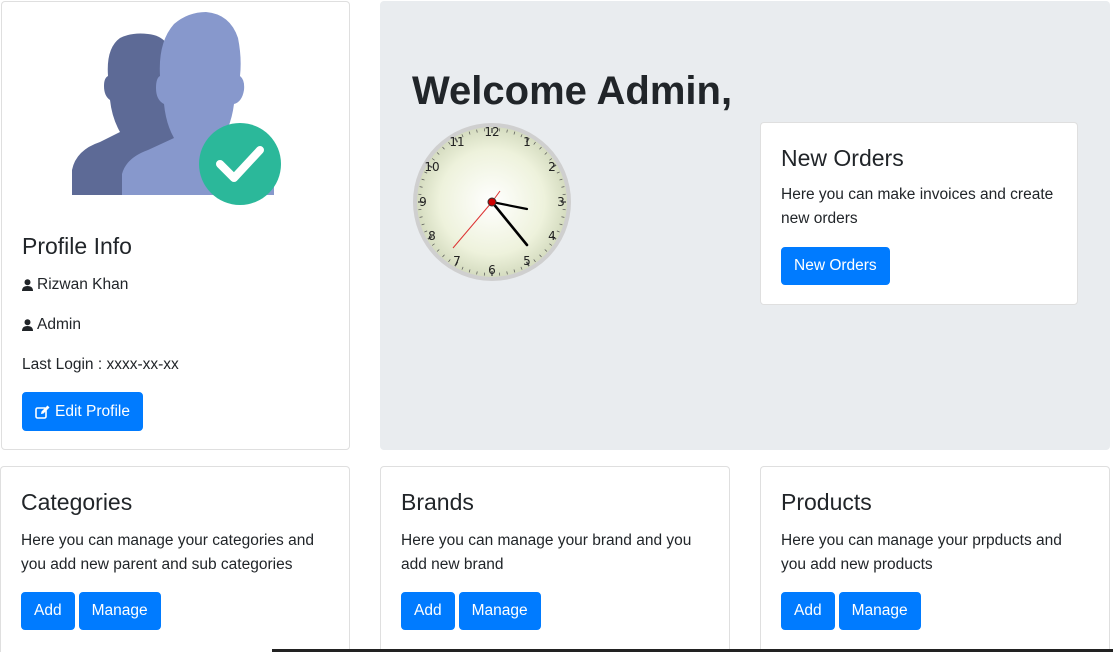 Image resolution: width=1113 pixels, height=652 pixels. What do you see at coordinates (457, 261) in the screenshot?
I see `svg-text: 7` at bounding box center [457, 261].